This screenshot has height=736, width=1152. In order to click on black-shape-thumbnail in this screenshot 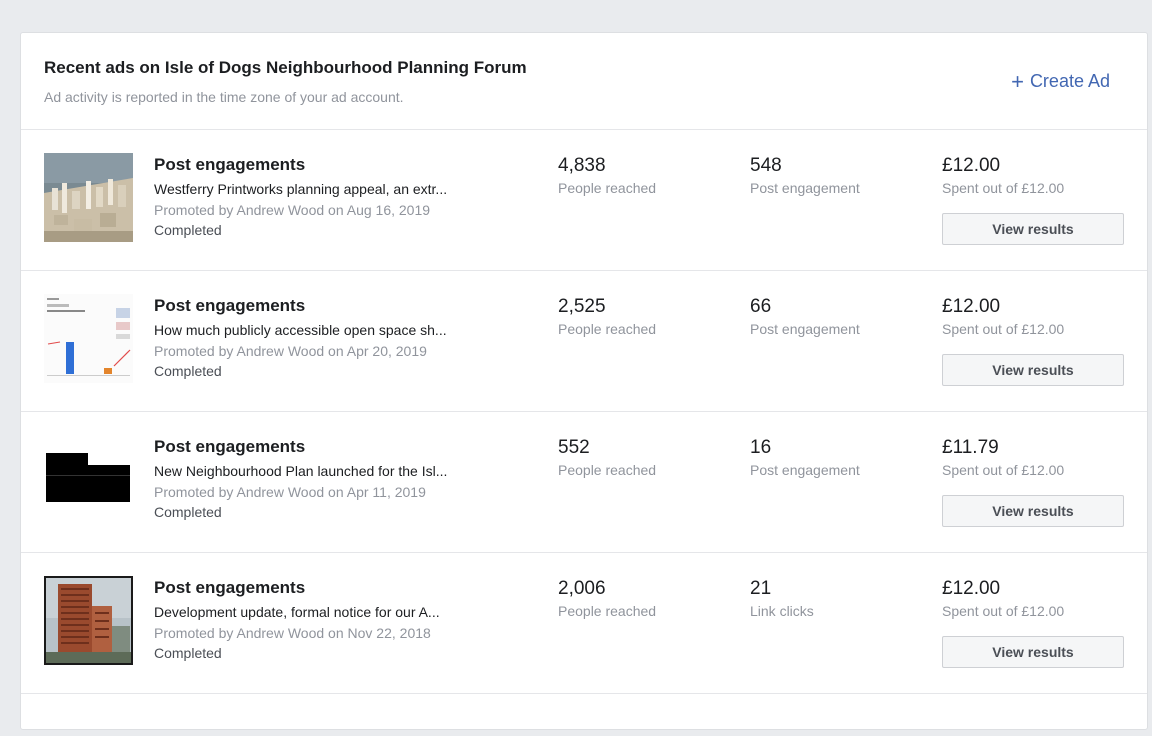, I will do `click(88, 479)`.